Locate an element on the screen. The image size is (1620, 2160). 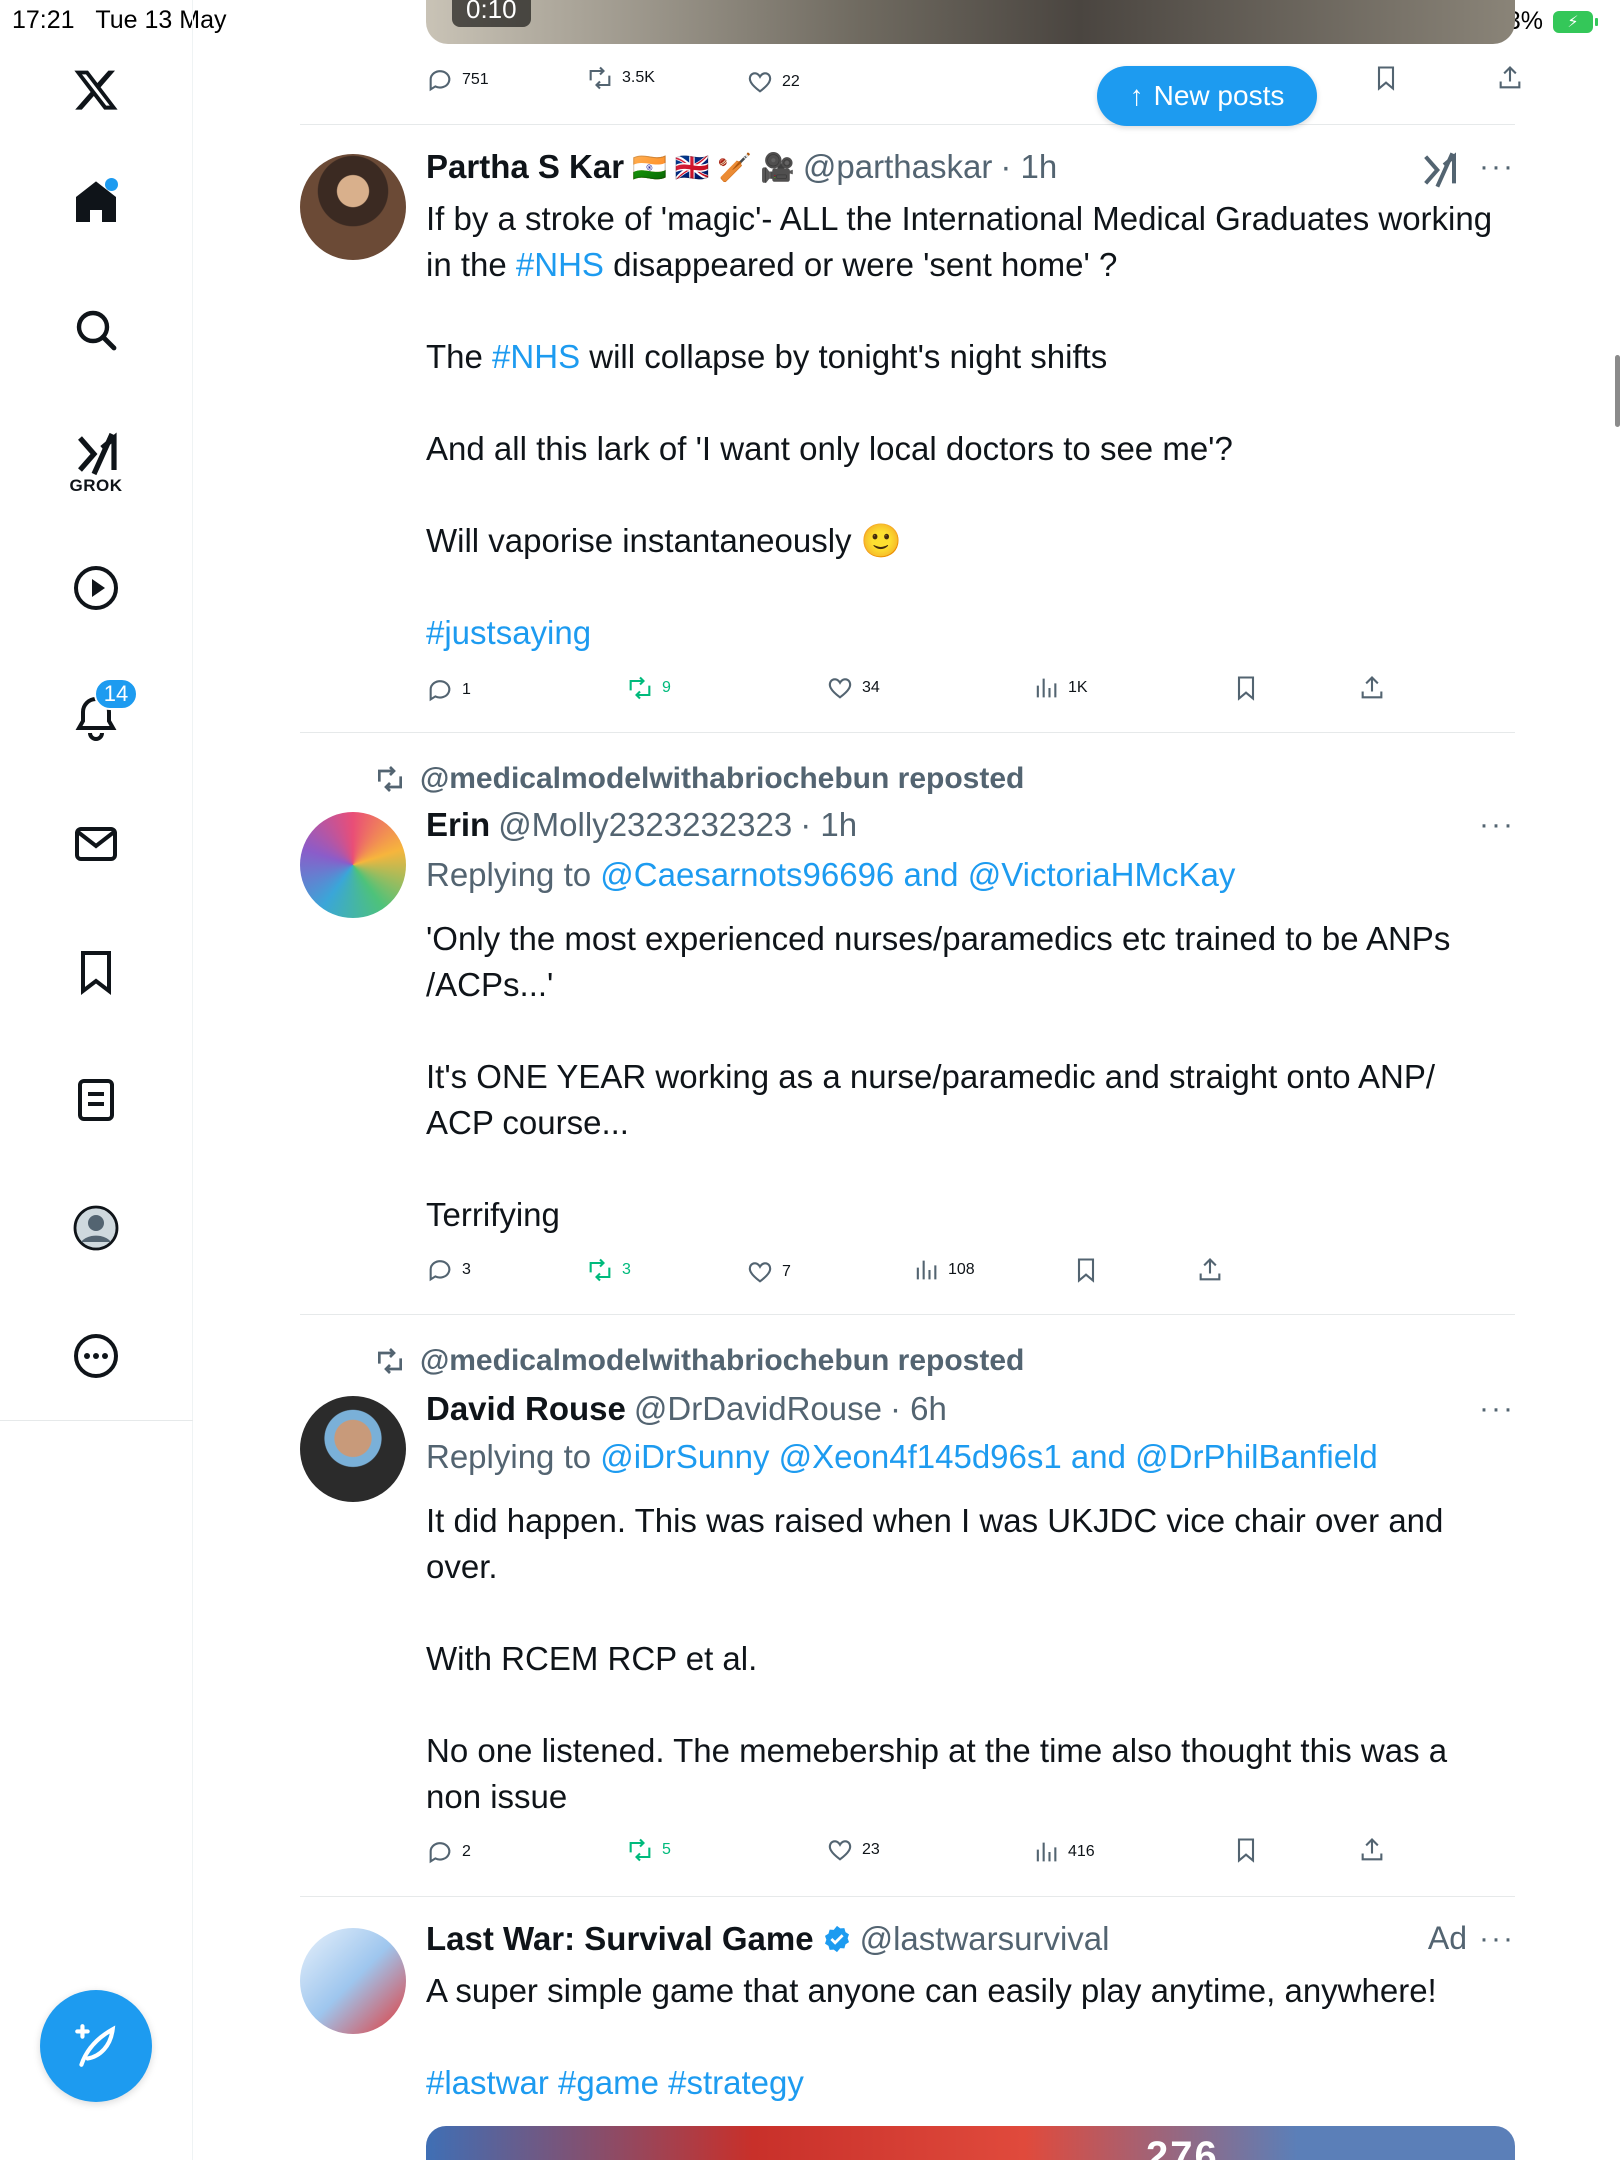
tweet-header: Last War: Survival Game @lastwarsurvival is located at coordinates (767, 1939).